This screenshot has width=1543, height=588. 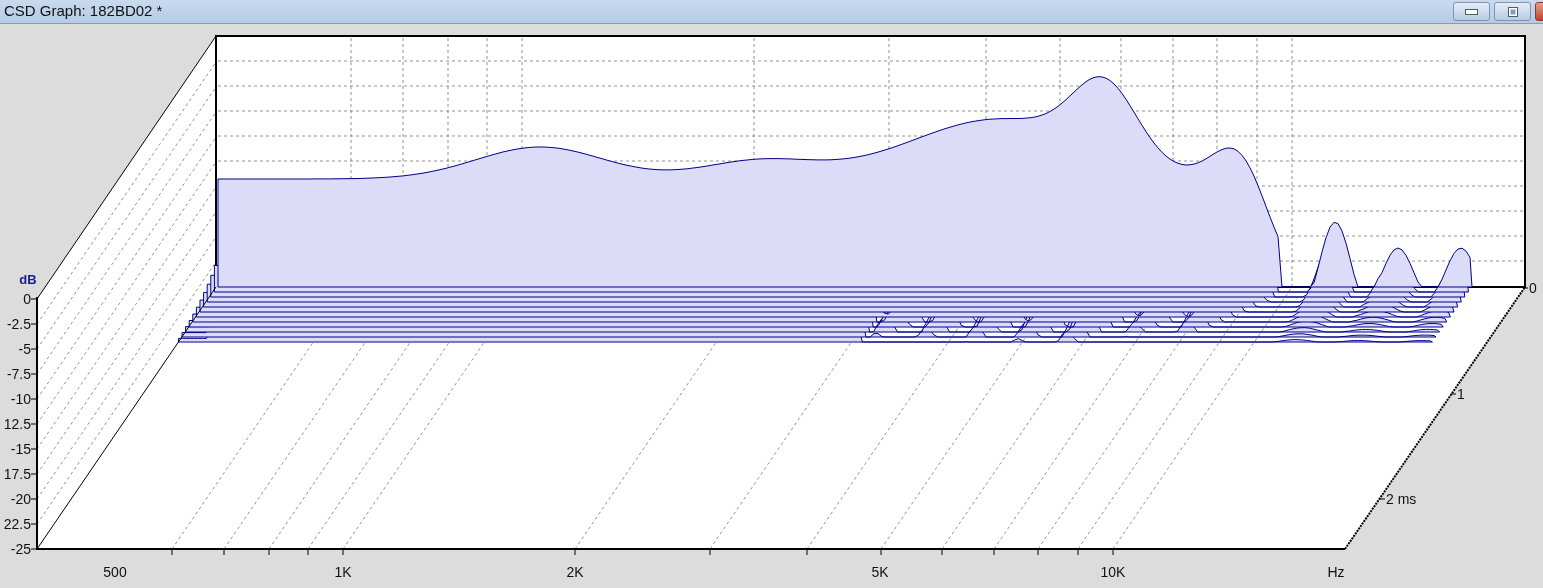 What do you see at coordinates (880, 572) in the screenshot?
I see `axis-tick-label: 5K` at bounding box center [880, 572].